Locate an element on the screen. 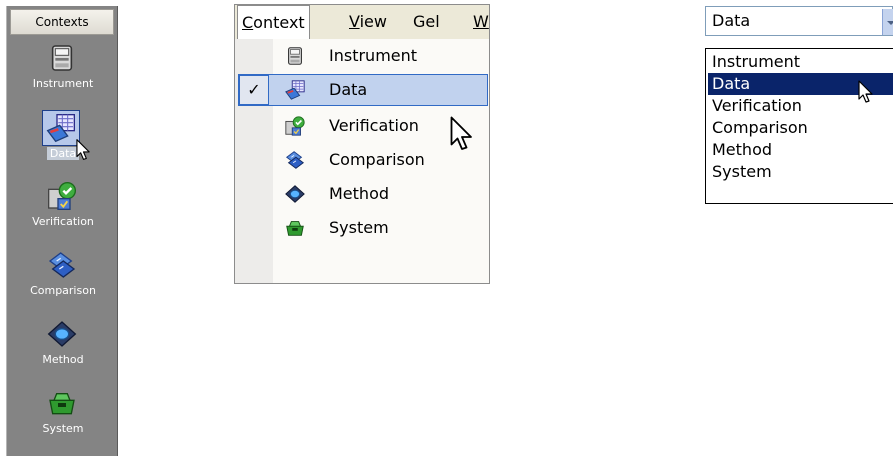 The image size is (893, 456). sidebar-item-data: Data is located at coordinates (63, 144).